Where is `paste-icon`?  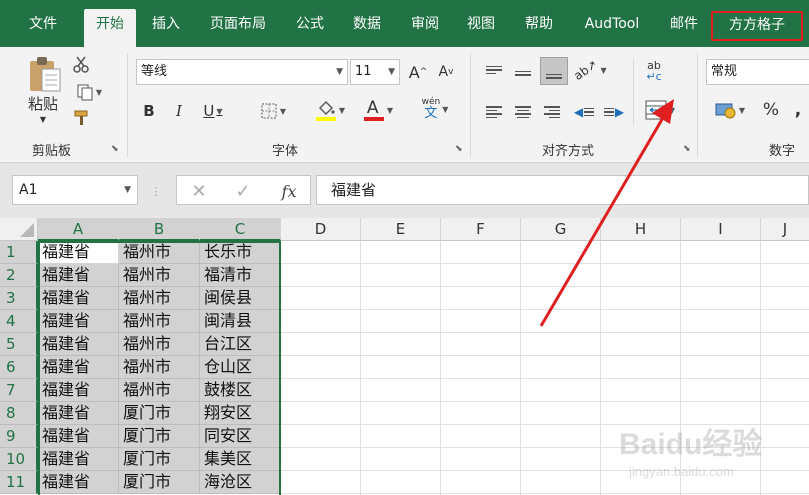 paste-icon is located at coordinates (44, 75).